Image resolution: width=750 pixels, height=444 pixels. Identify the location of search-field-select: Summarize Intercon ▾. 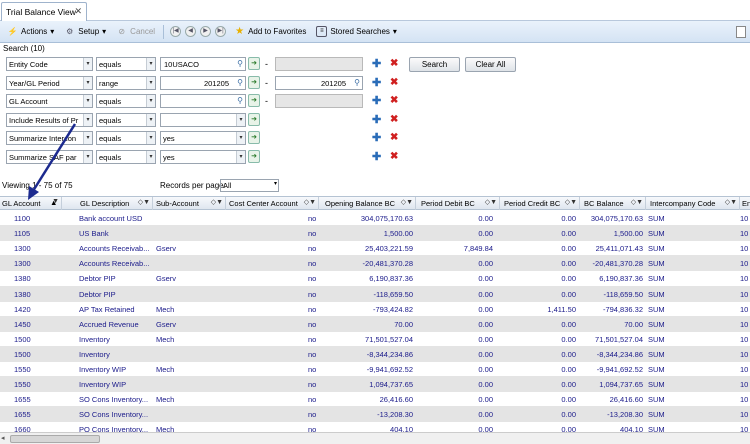
(49, 138).